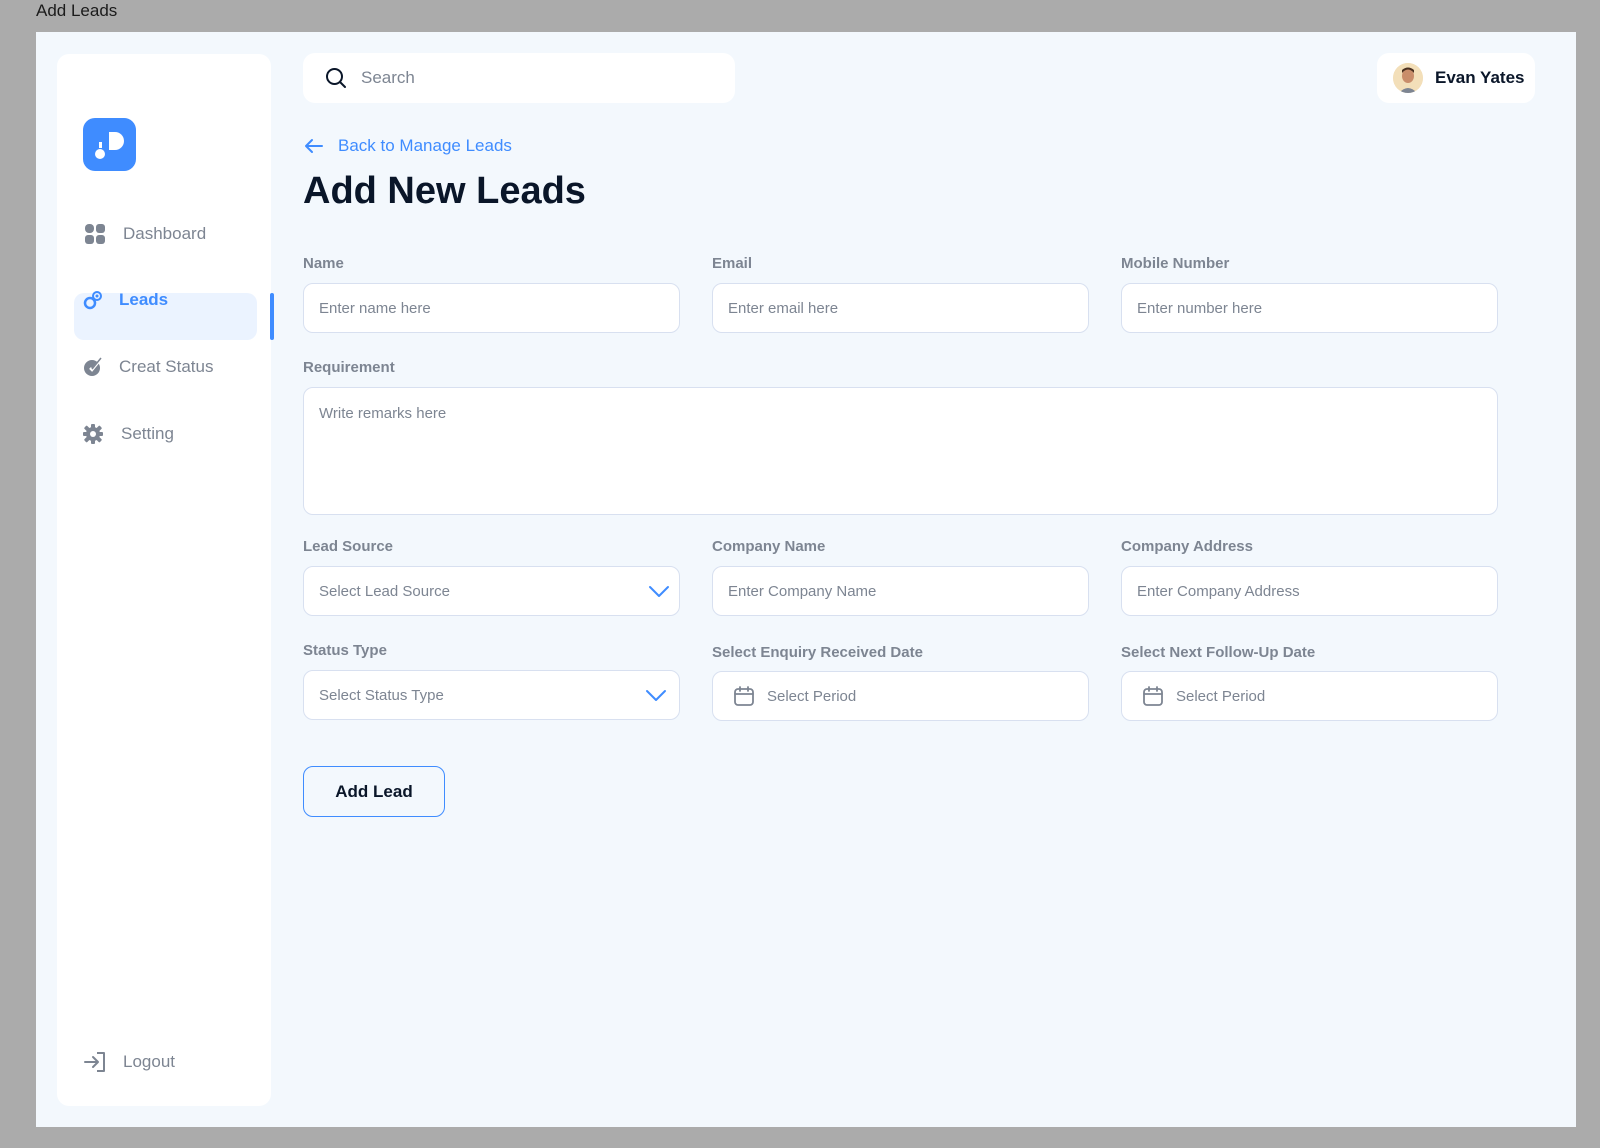  What do you see at coordinates (93, 434) in the screenshot?
I see `gear-icon` at bounding box center [93, 434].